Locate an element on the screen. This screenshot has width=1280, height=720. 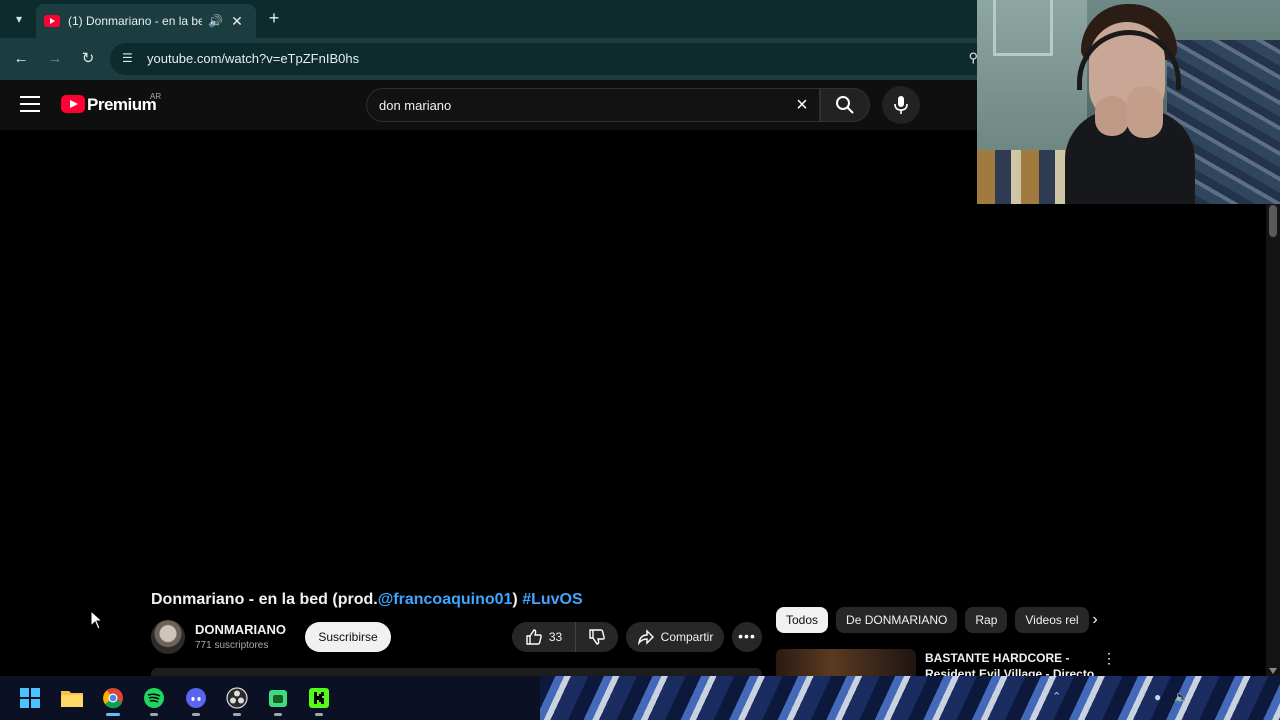
voice-search-button is located at coordinates (901, 105).